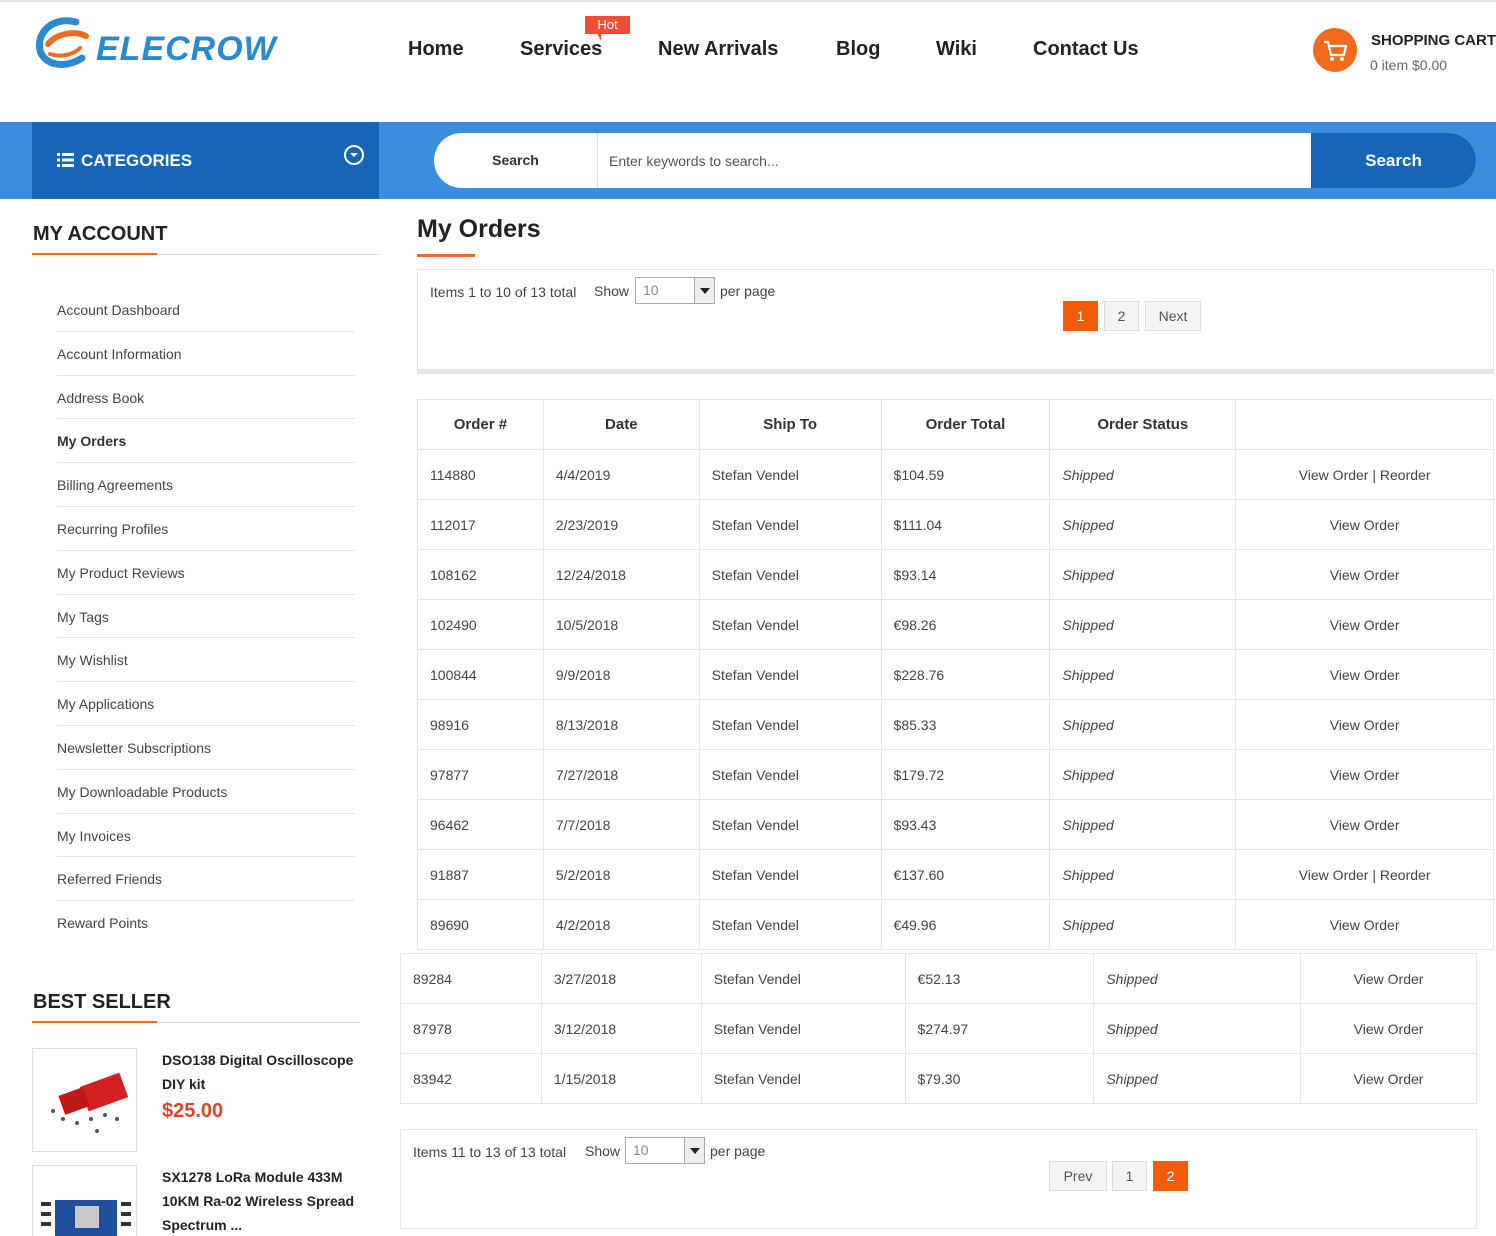  What do you see at coordinates (480, 424) in the screenshot?
I see `col-order-number: Order #` at bounding box center [480, 424].